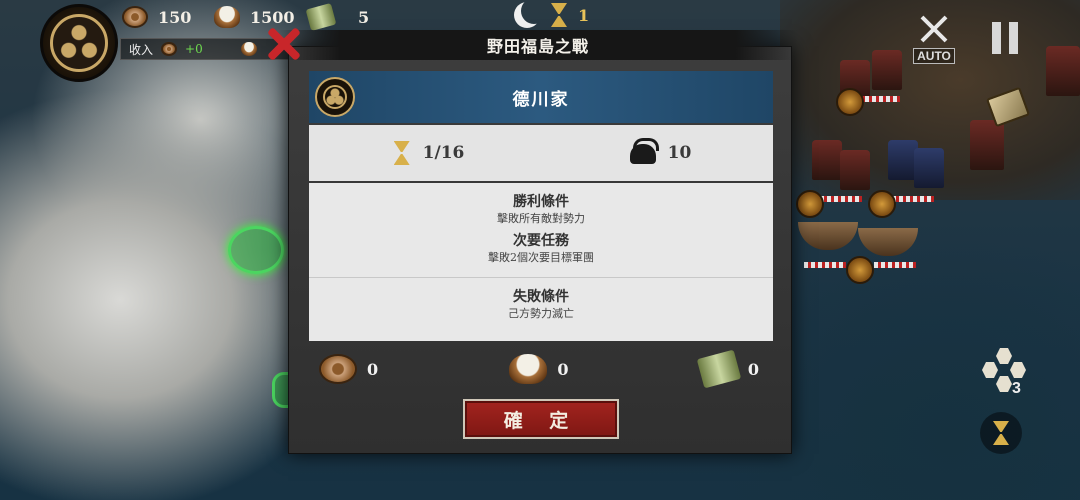 The height and width of the screenshot is (500, 1080). What do you see at coordinates (194, 49) in the screenshot?
I see `income-coins-value: +0` at bounding box center [194, 49].